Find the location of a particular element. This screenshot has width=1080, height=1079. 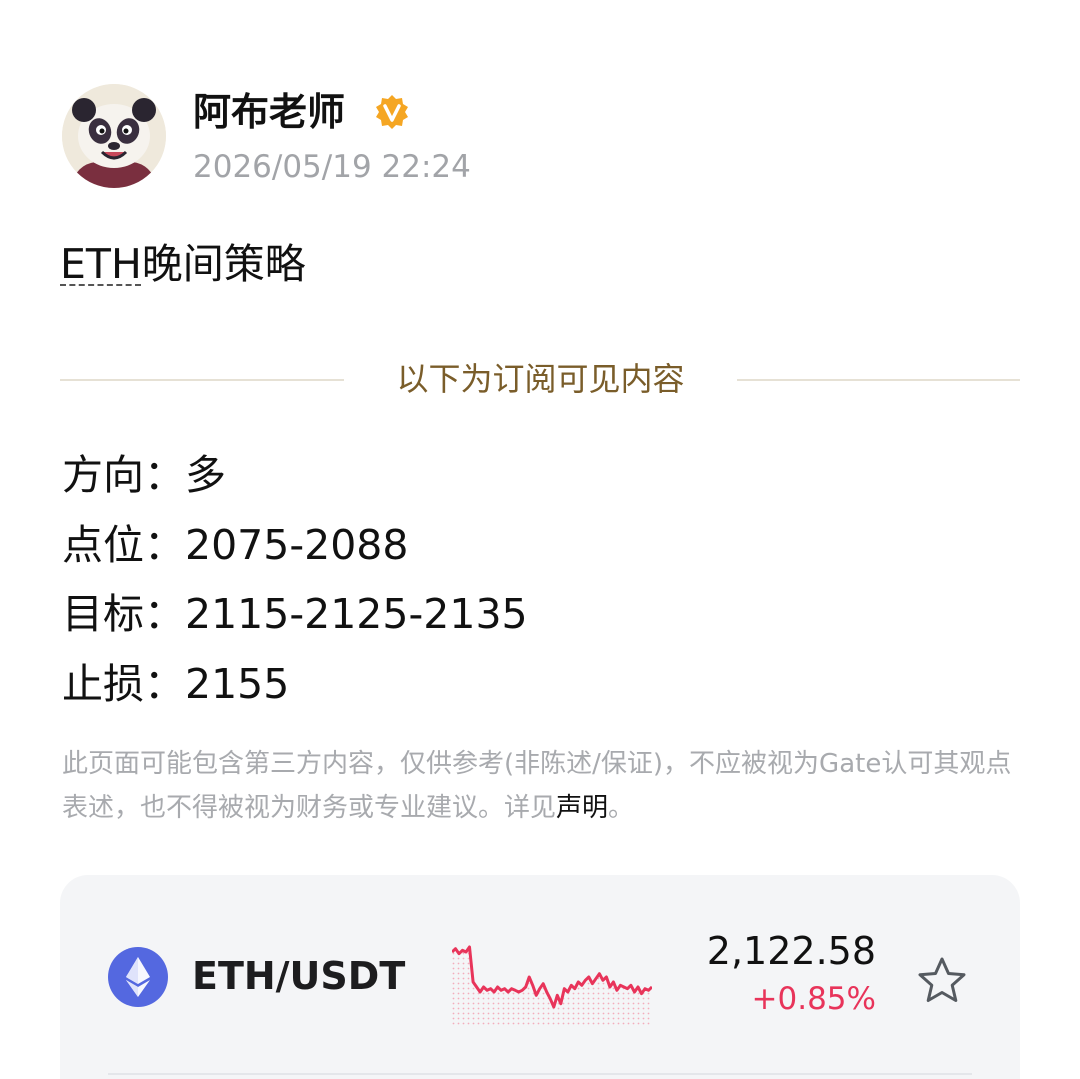

subscriber-content-divider: 以下为订阅可见内容 is located at coordinates (540, 379).